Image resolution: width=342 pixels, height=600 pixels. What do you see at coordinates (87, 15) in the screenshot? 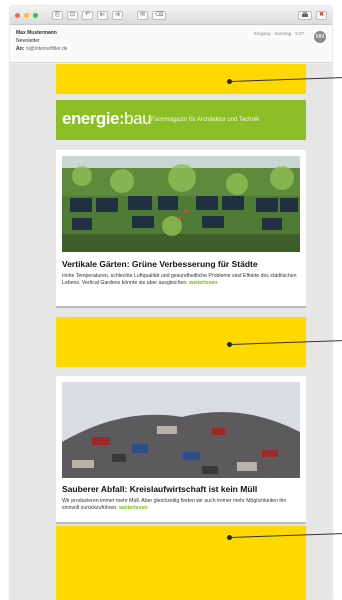
I see `reply-button: ↶` at bounding box center [87, 15].